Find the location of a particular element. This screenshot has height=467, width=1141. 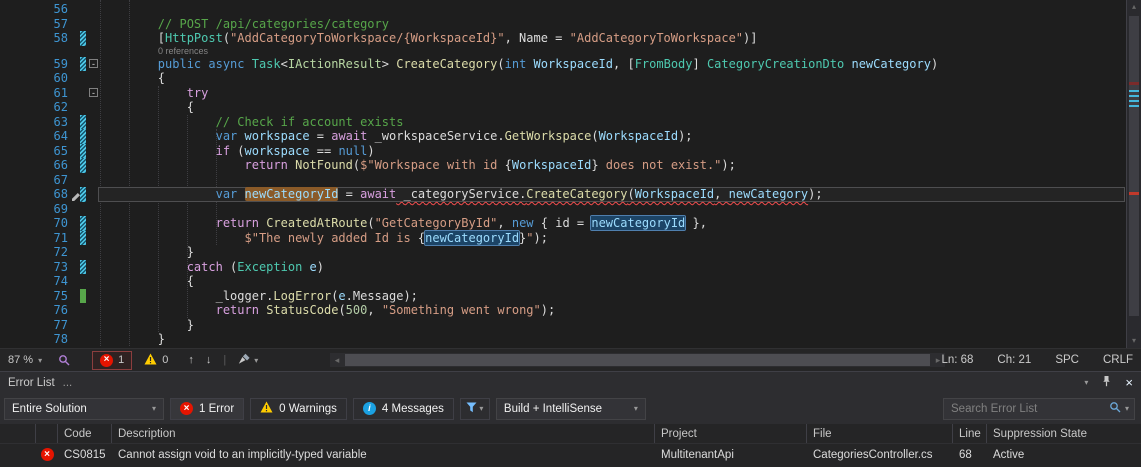

cell-suppression: Active is located at coordinates (1009, 454).